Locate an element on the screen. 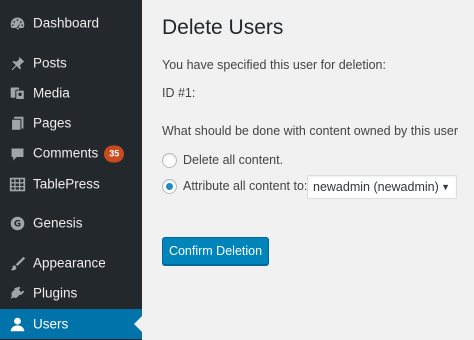  sidebar-item-genesis: G Genesis is located at coordinates (71, 223).